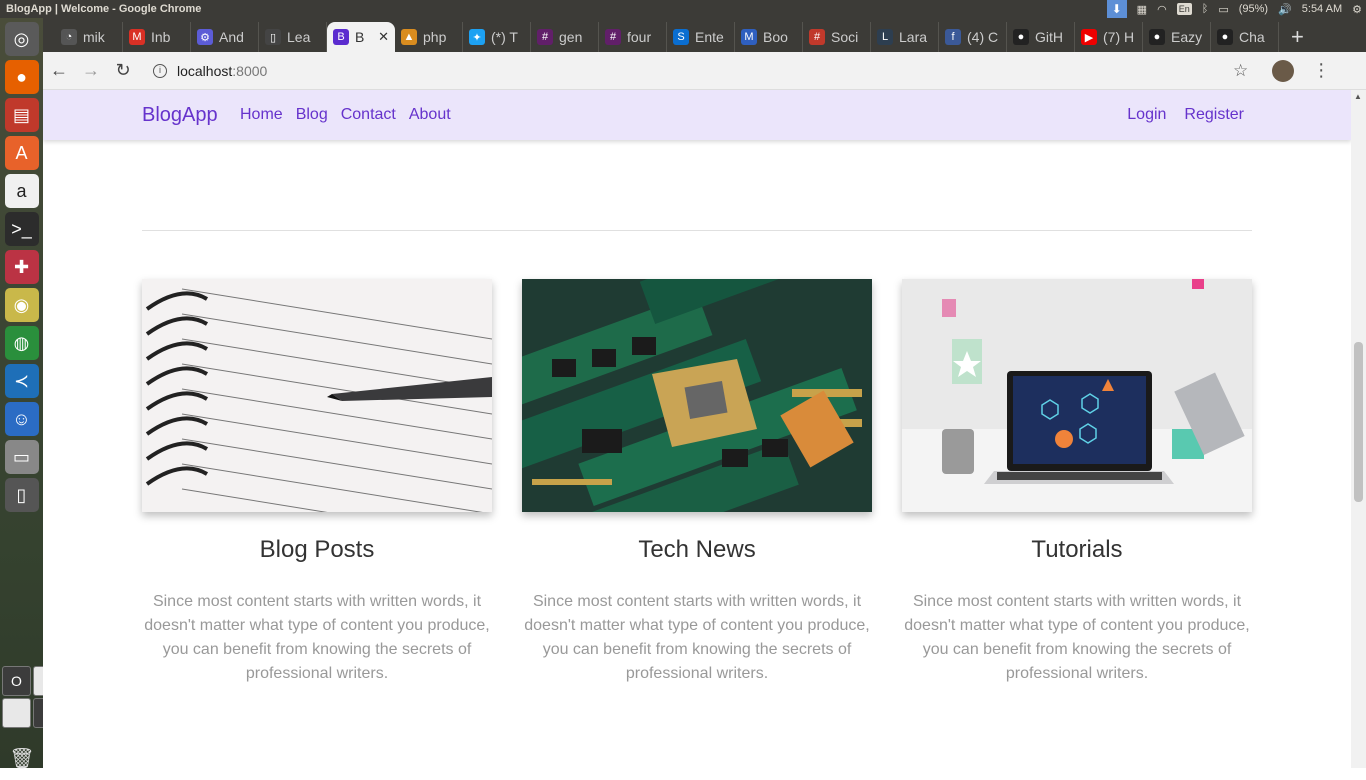 The width and height of the screenshot is (1366, 780). I want to click on browser-tab: S Ente, so click(701, 37).